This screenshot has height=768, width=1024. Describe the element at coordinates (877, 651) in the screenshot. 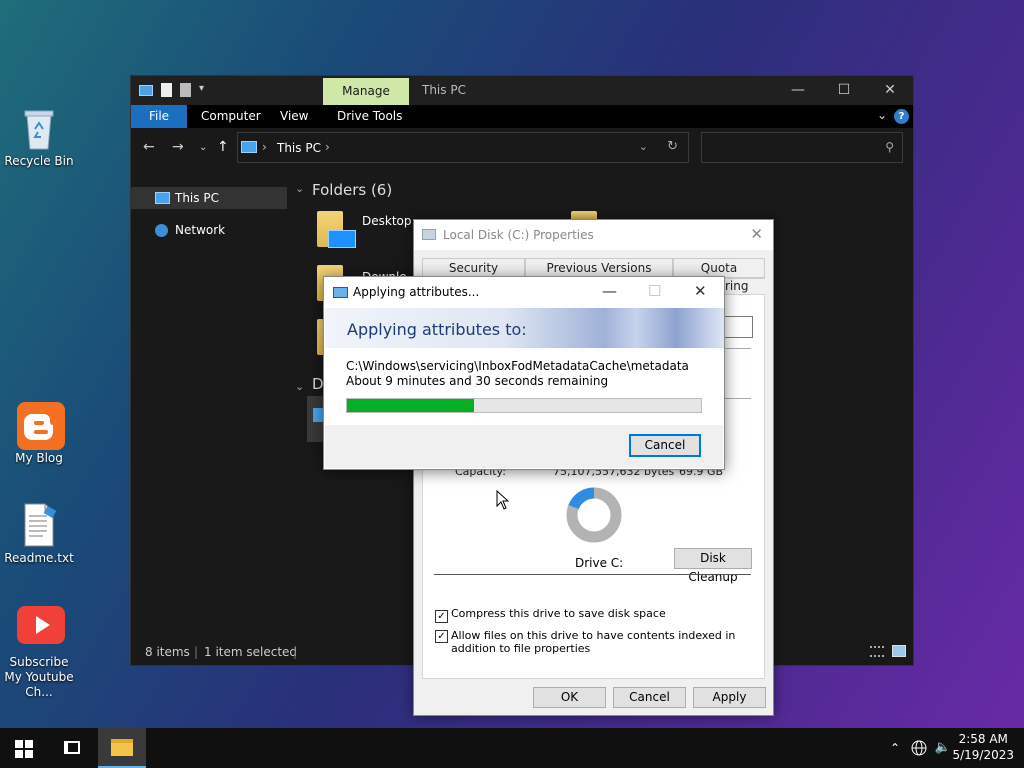

I see `details-view-icon` at that location.